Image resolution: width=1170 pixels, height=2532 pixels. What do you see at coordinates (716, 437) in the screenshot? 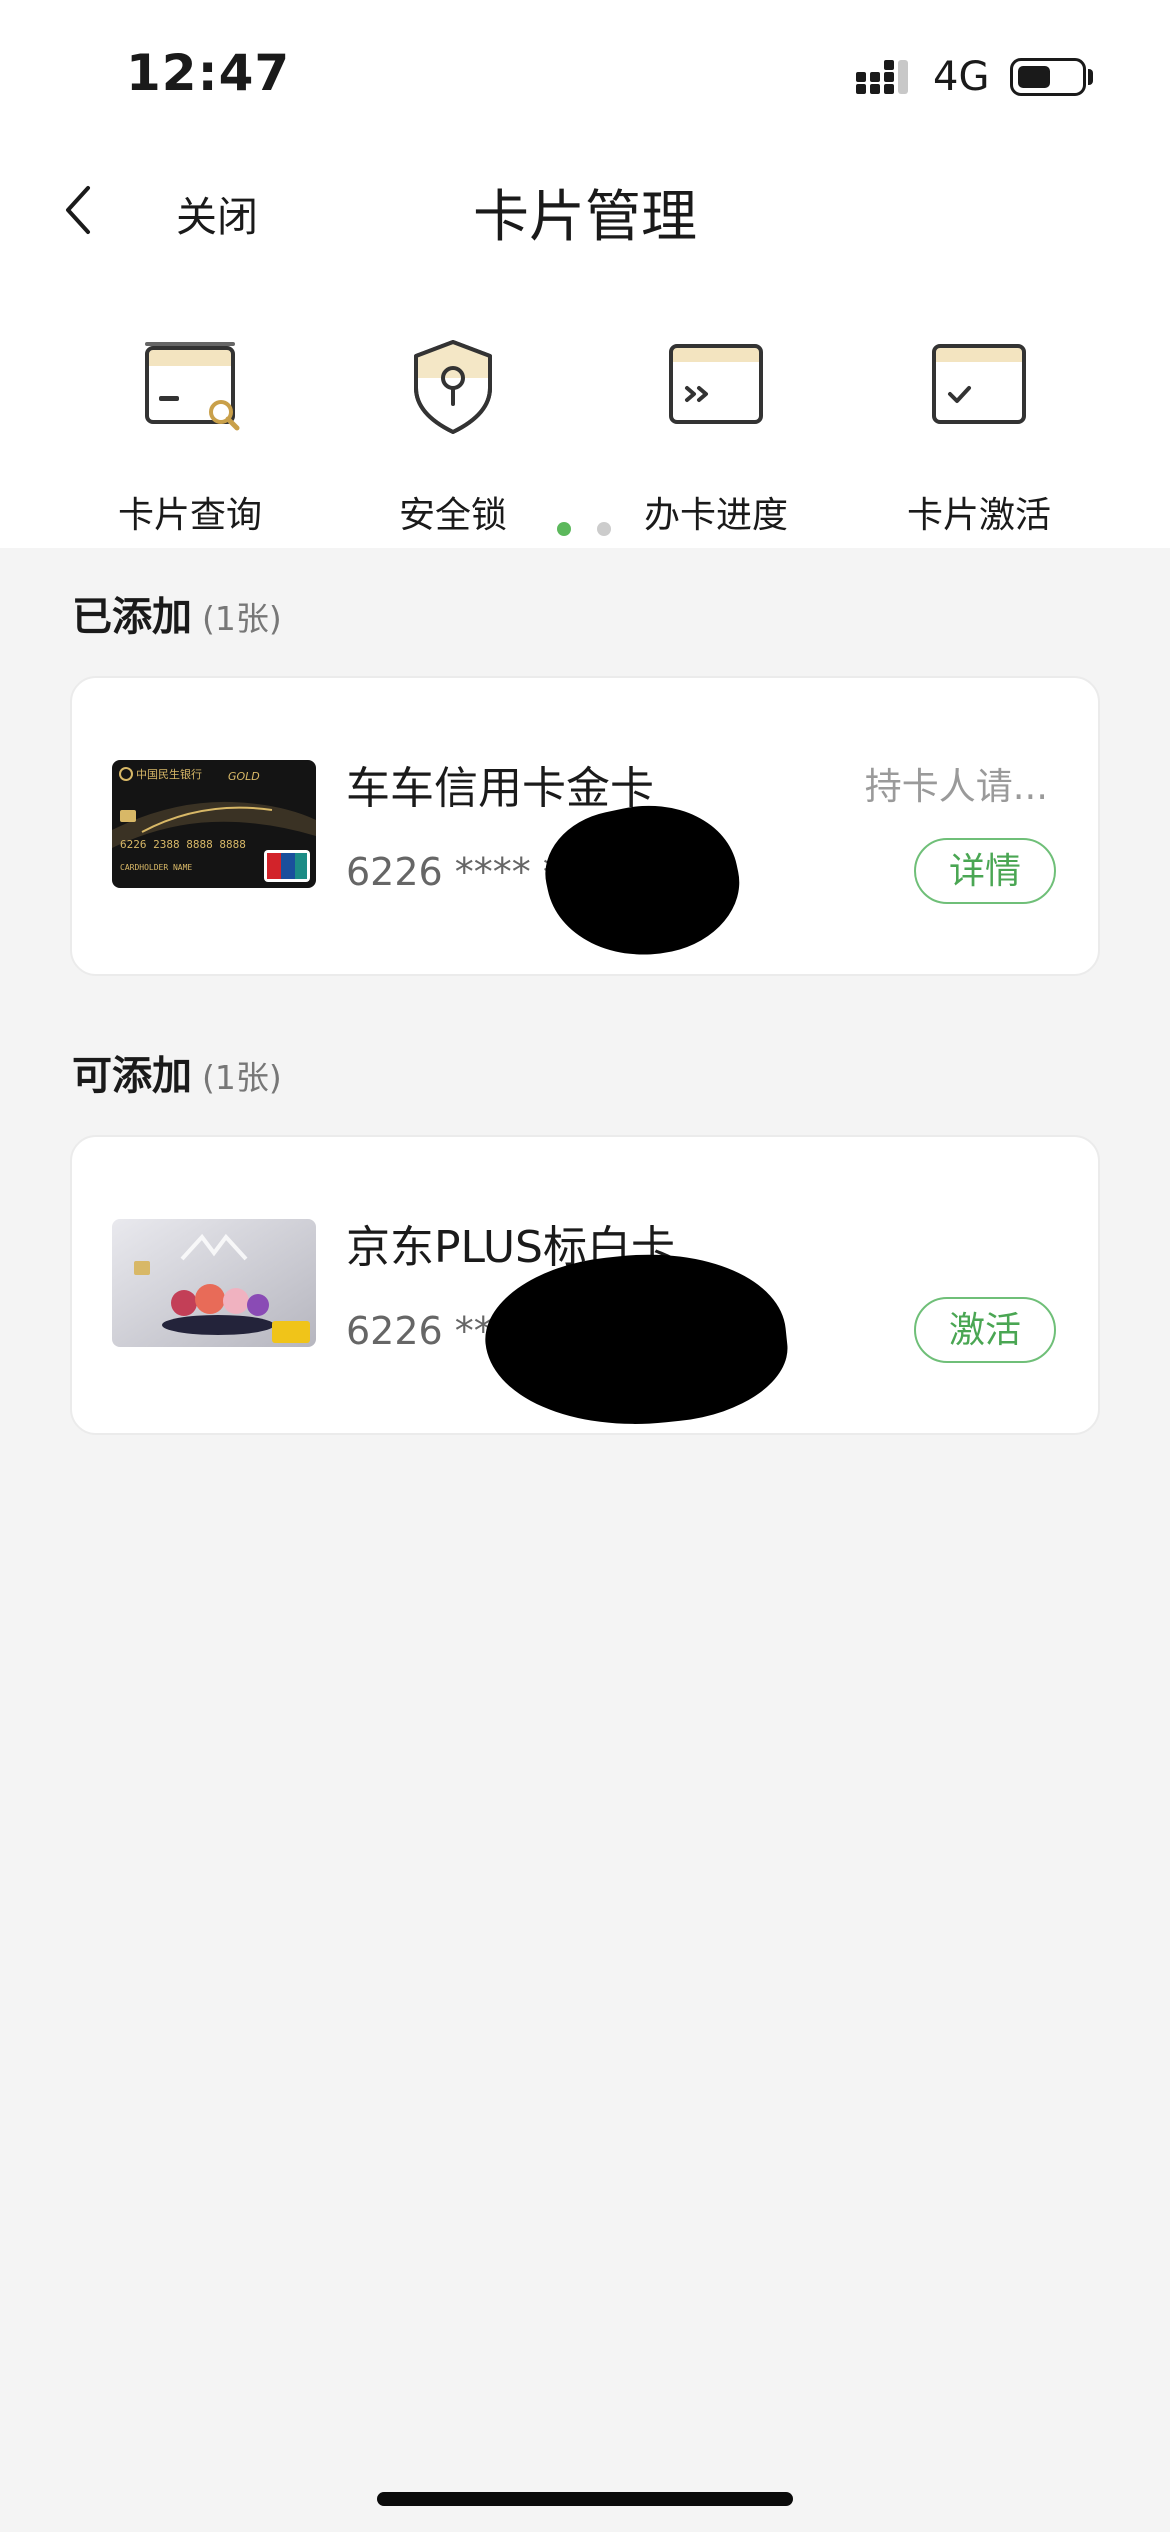
I see `quick-action-card-progress: 办卡进度` at bounding box center [716, 437].